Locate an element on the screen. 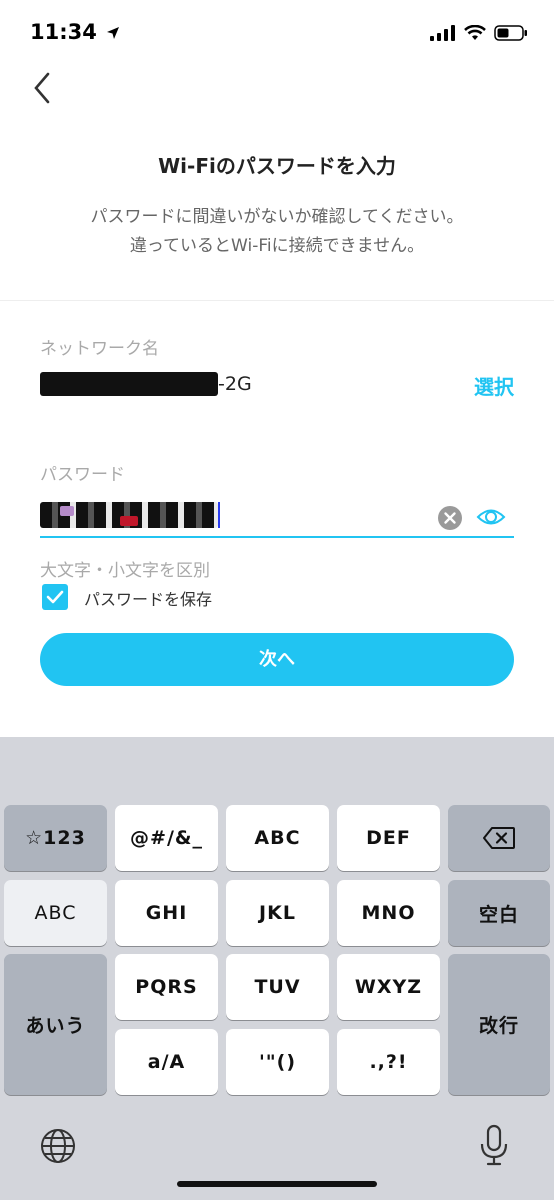 This screenshot has width=554, height=1200. key-return: 改行 is located at coordinates (499, 1024).